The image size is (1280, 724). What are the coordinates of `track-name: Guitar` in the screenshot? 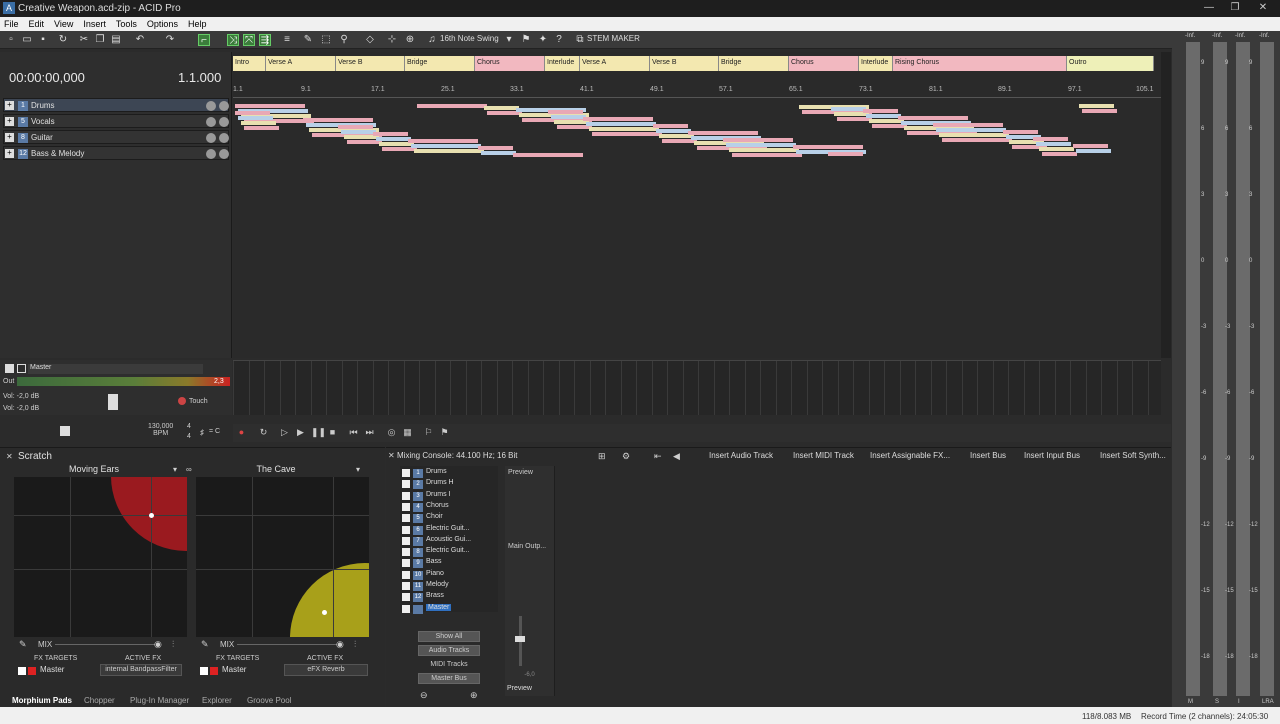 It's located at (42, 137).